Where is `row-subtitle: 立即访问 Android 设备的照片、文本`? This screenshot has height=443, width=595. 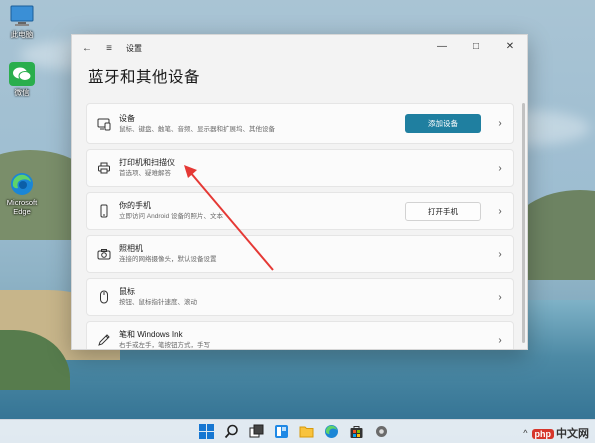
row-subtitle: 立即访问 Android 设备的照片、文本 is located at coordinates (171, 216).